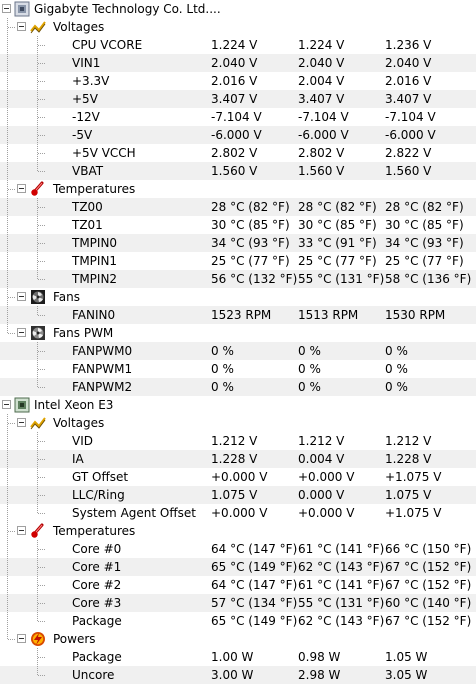  What do you see at coordinates (238, 135) in the screenshot?
I see `sensor-row: -5V -6.000 V -6.000 V -6.000 V` at bounding box center [238, 135].